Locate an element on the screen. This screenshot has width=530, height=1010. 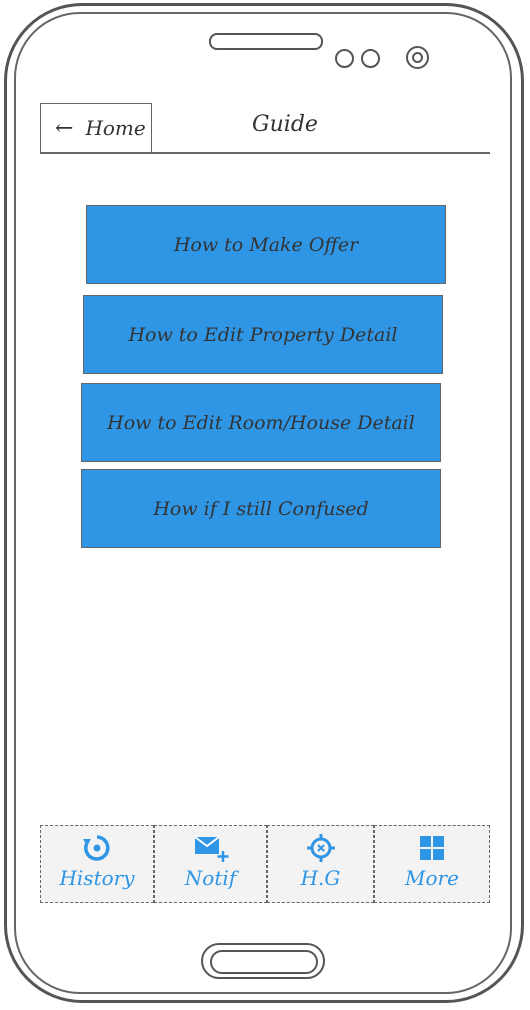
guide-button-label: How if I still Confused is located at coordinates (261, 508).